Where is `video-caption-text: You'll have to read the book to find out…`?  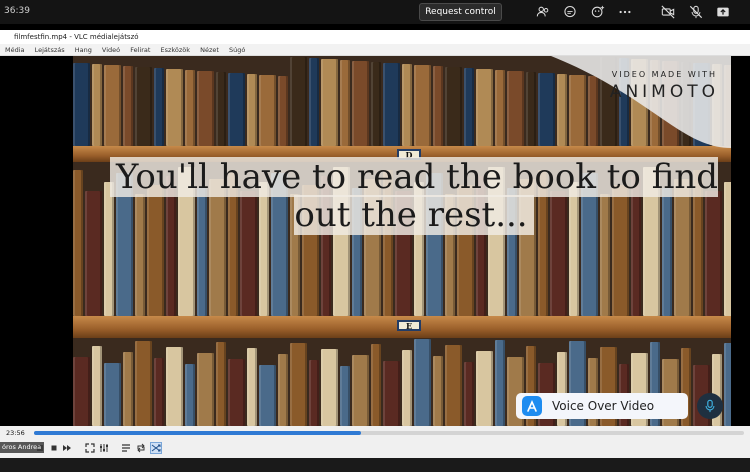 video-caption-text: You'll have to read the book to find out… is located at coordinates (414, 196).